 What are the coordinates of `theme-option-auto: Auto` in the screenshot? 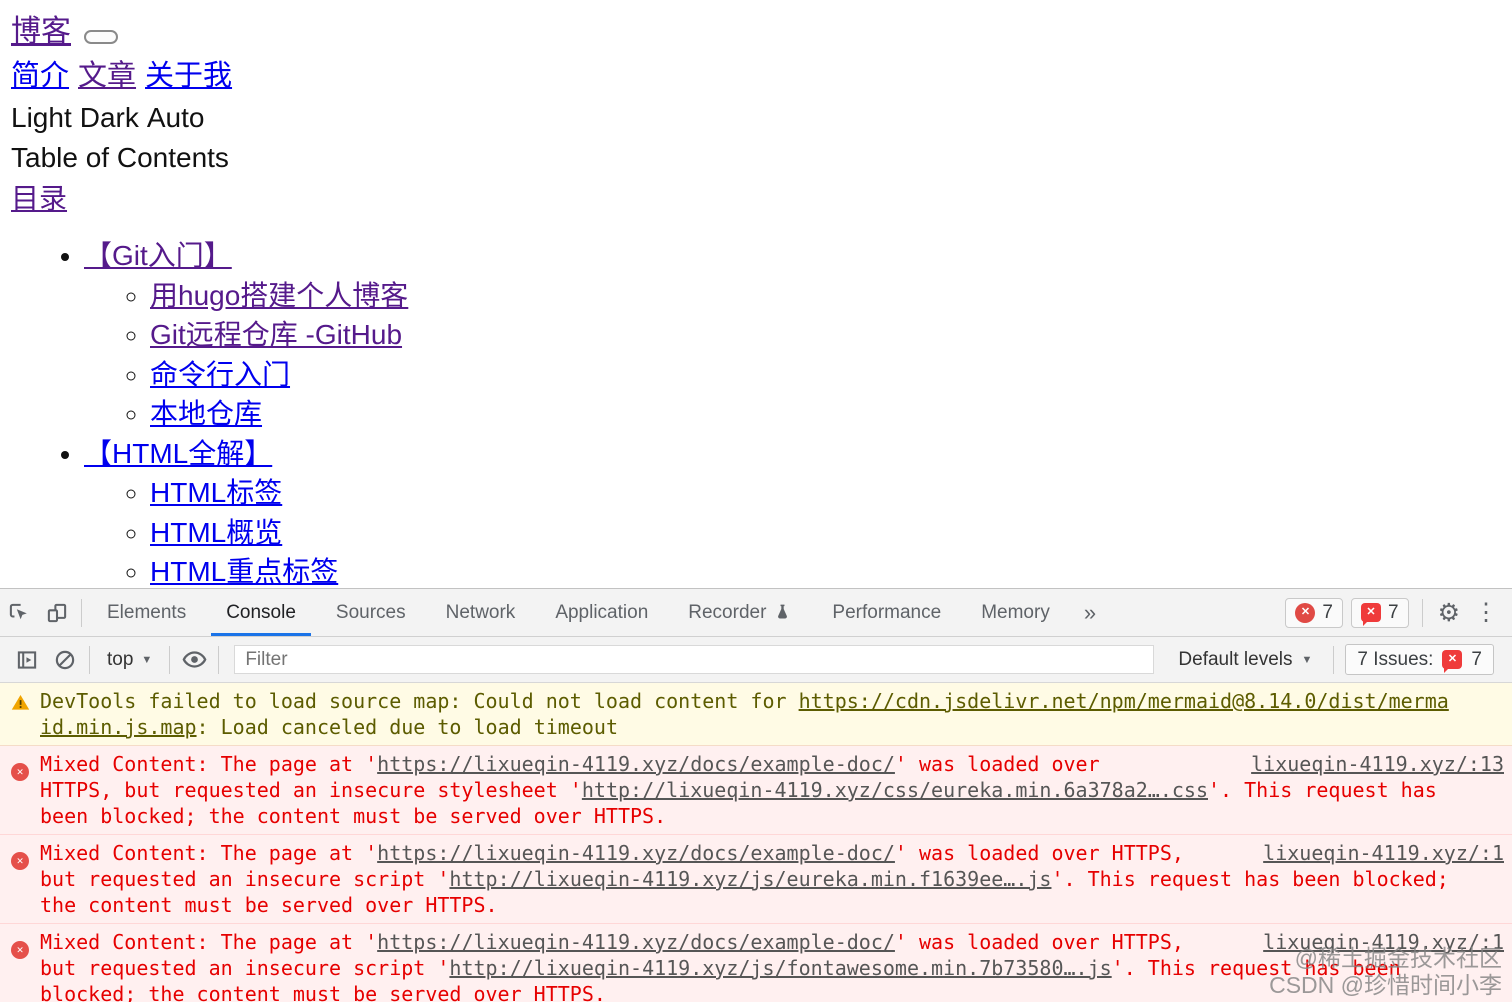 It's located at (176, 117).